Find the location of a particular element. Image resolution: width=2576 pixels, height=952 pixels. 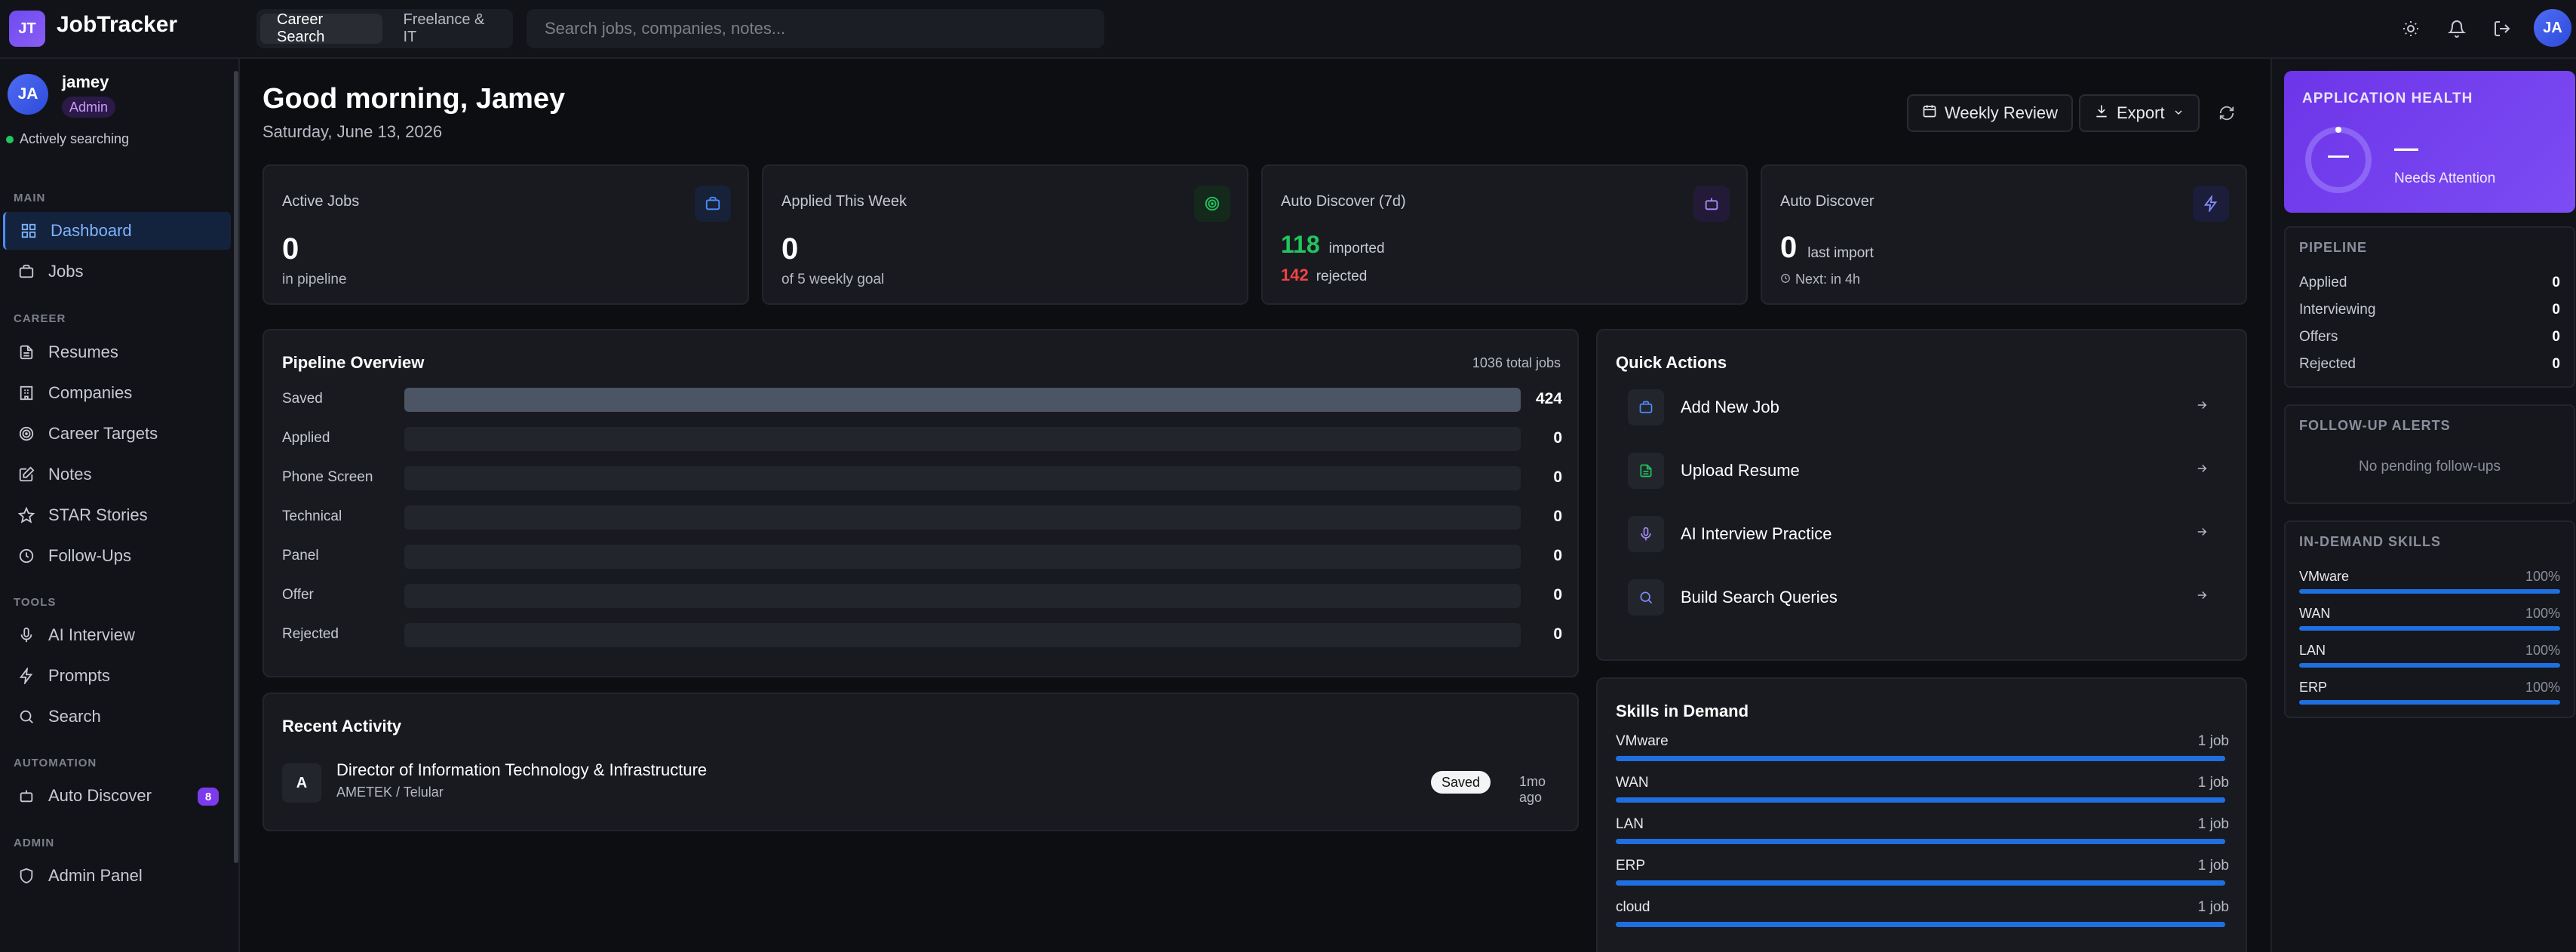

card-title: Skills in Demand is located at coordinates (1682, 711).